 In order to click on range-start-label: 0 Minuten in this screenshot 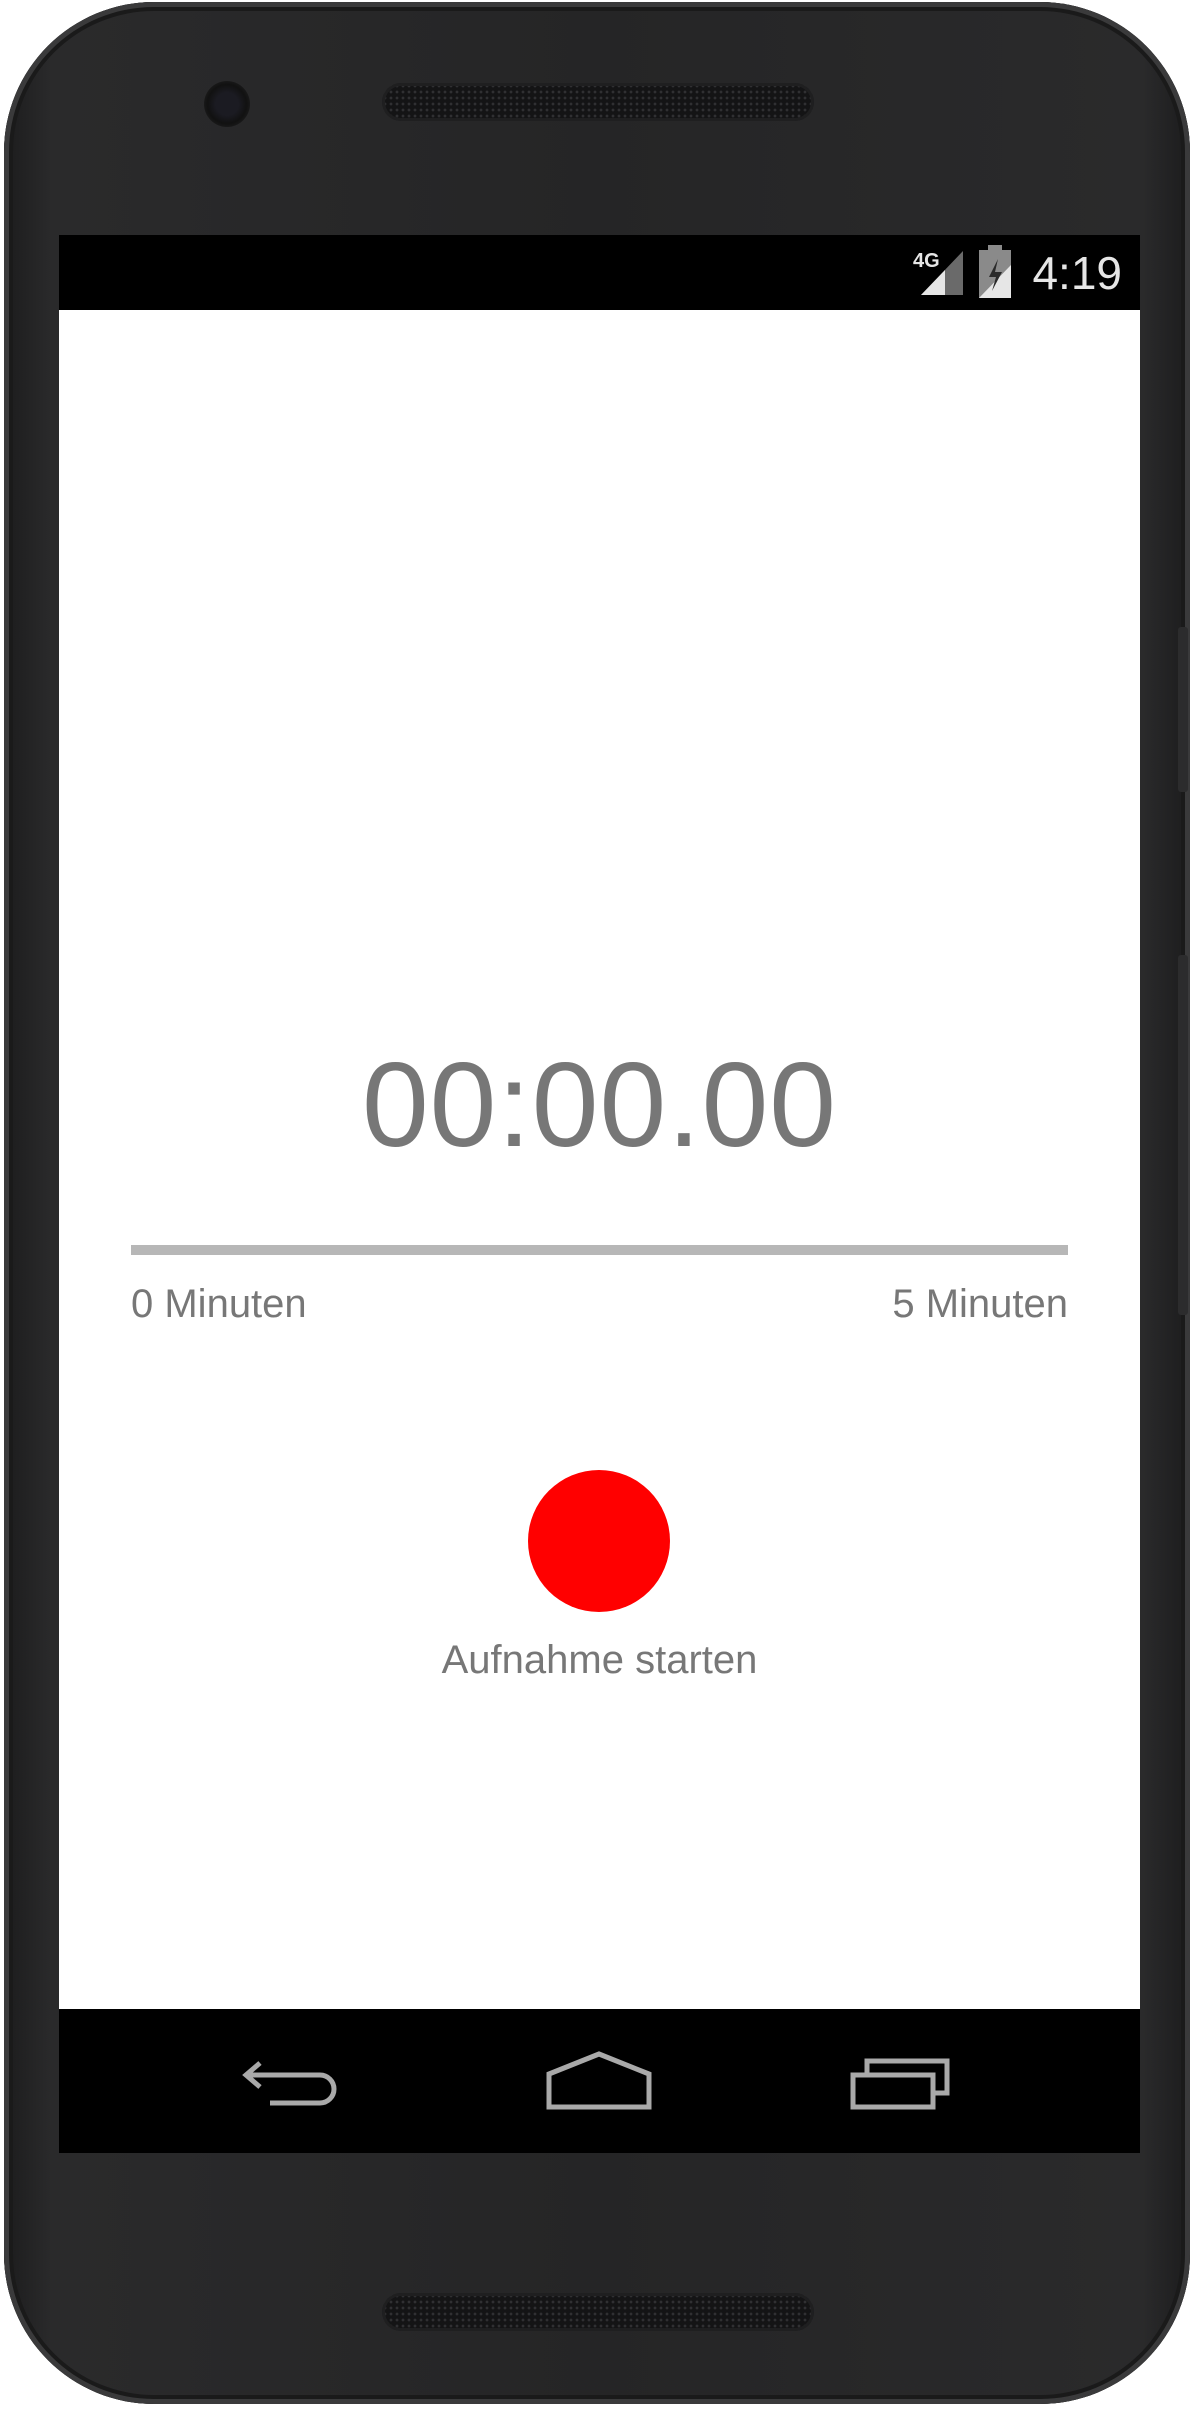, I will do `click(219, 1304)`.